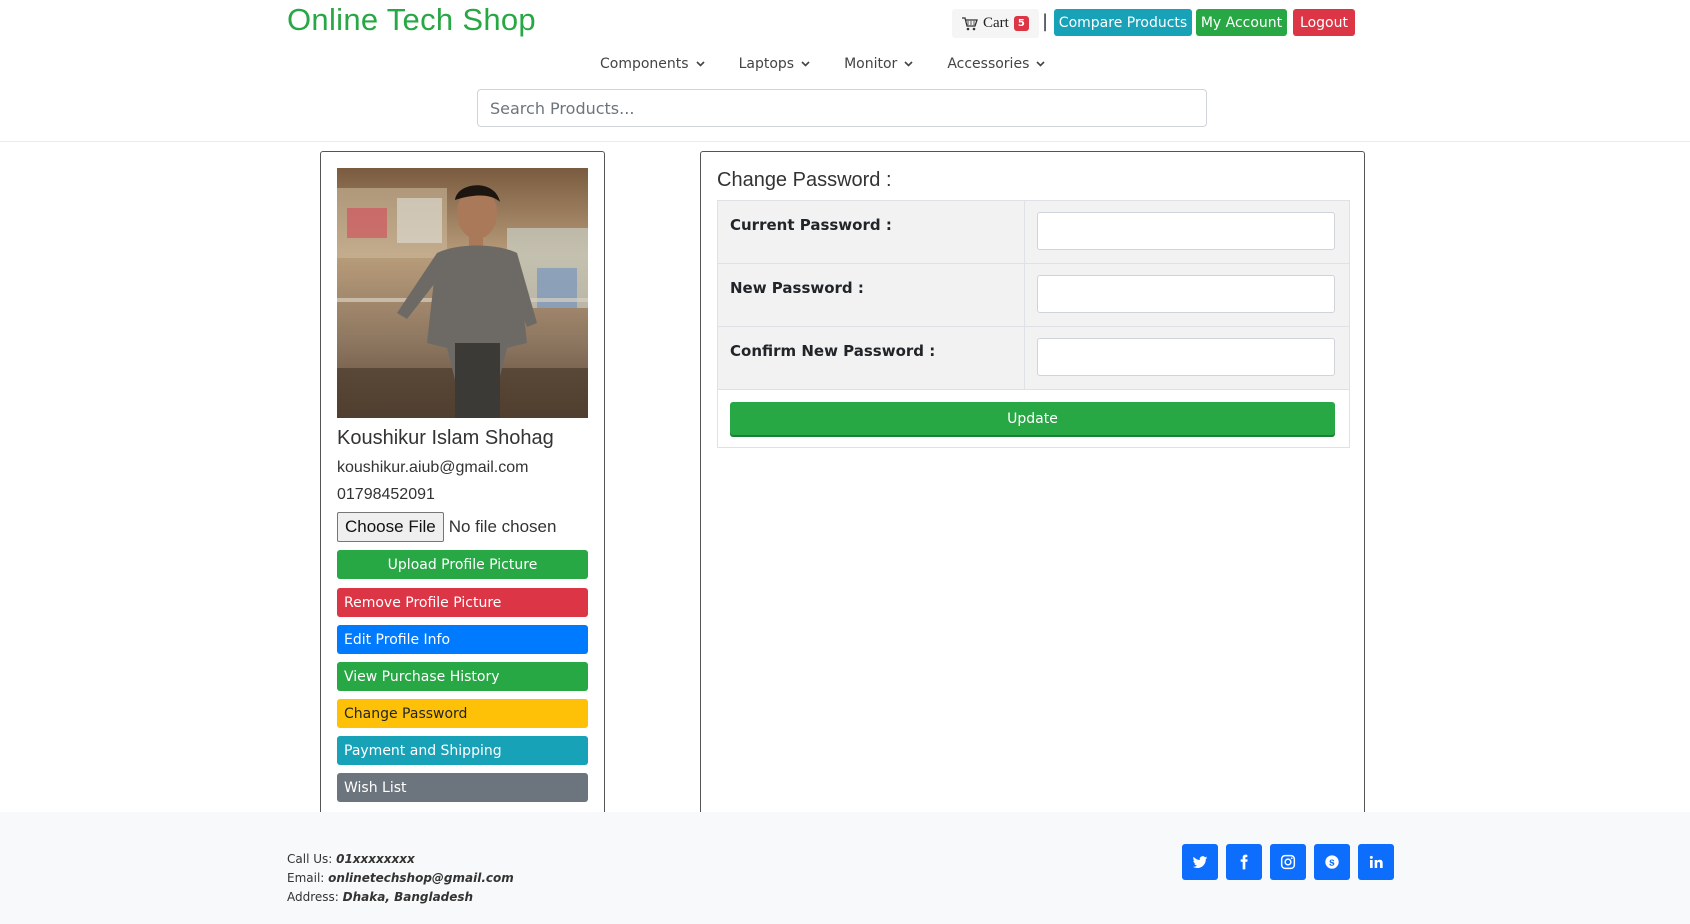  Describe the element at coordinates (315, 897) in the screenshot. I see `address-label: Address:` at that location.